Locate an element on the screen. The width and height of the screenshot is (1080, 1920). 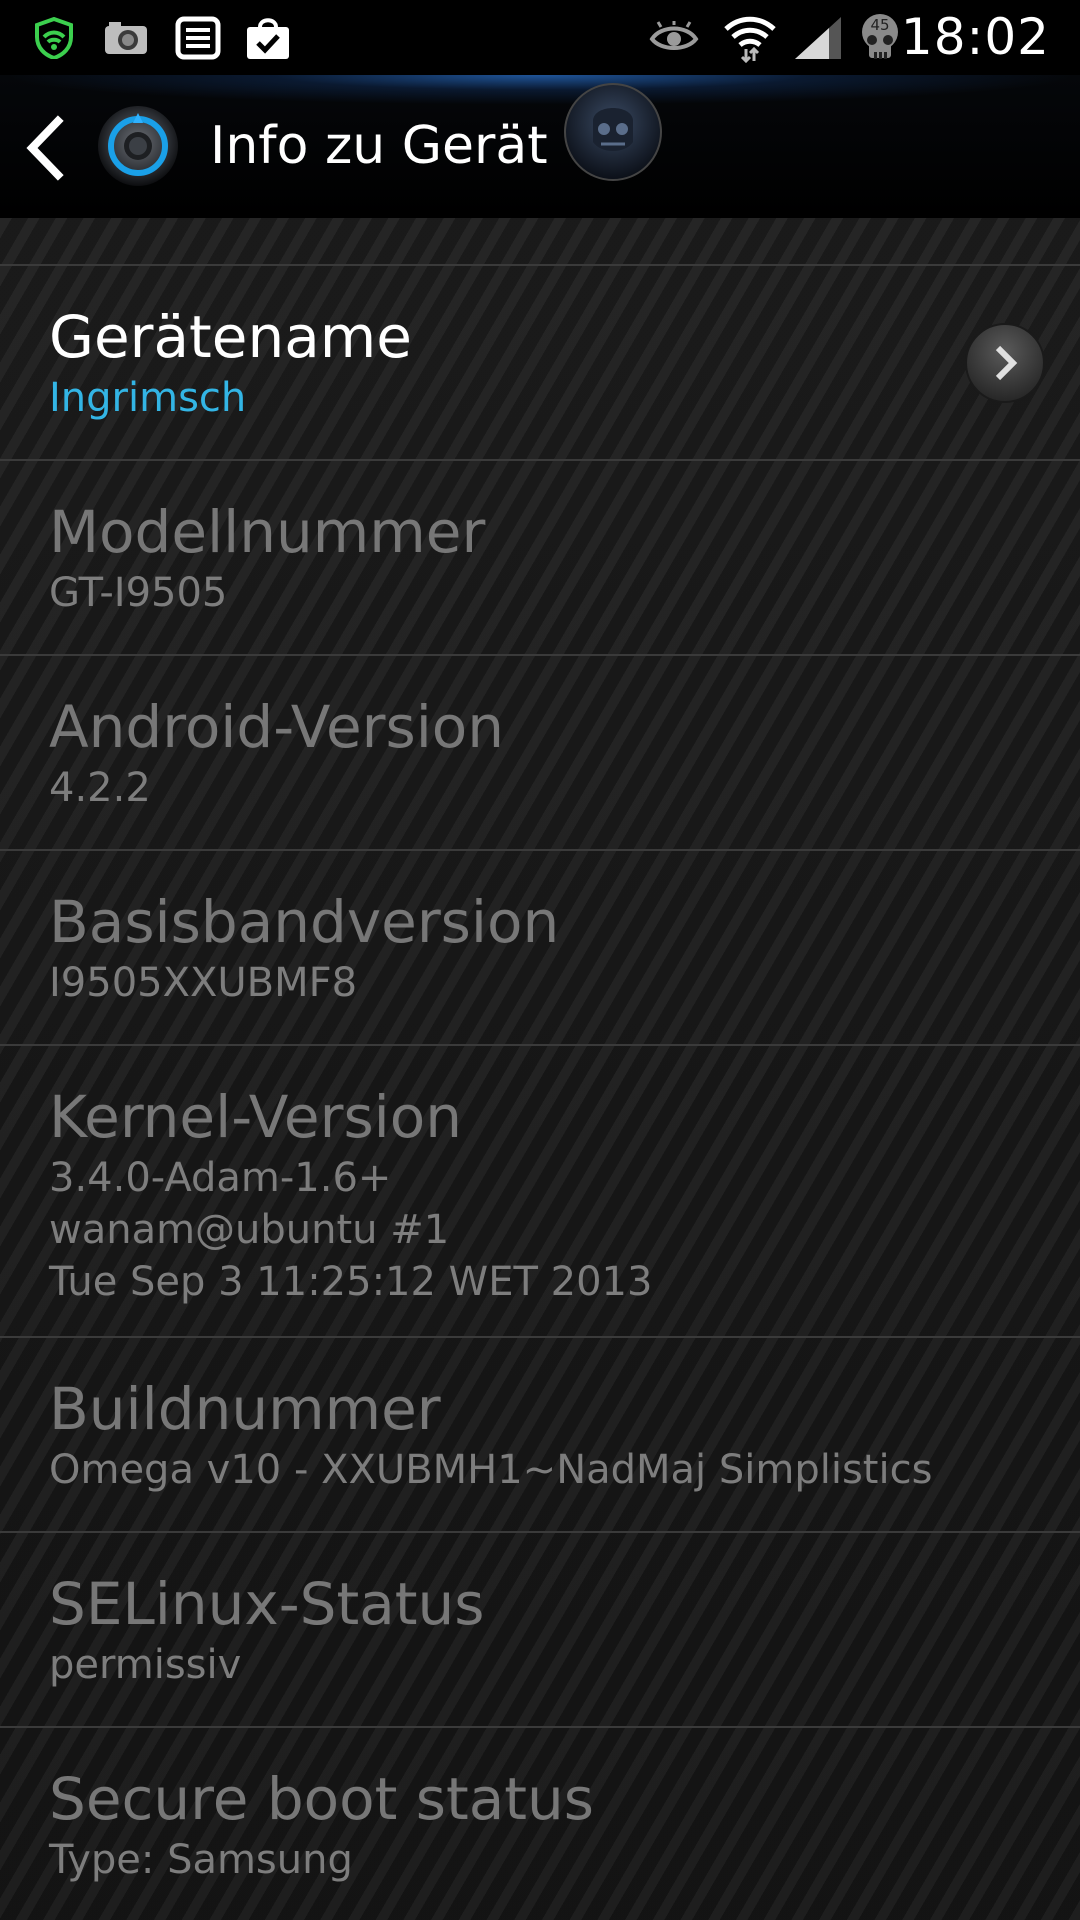
notes-icon is located at coordinates (198, 37).